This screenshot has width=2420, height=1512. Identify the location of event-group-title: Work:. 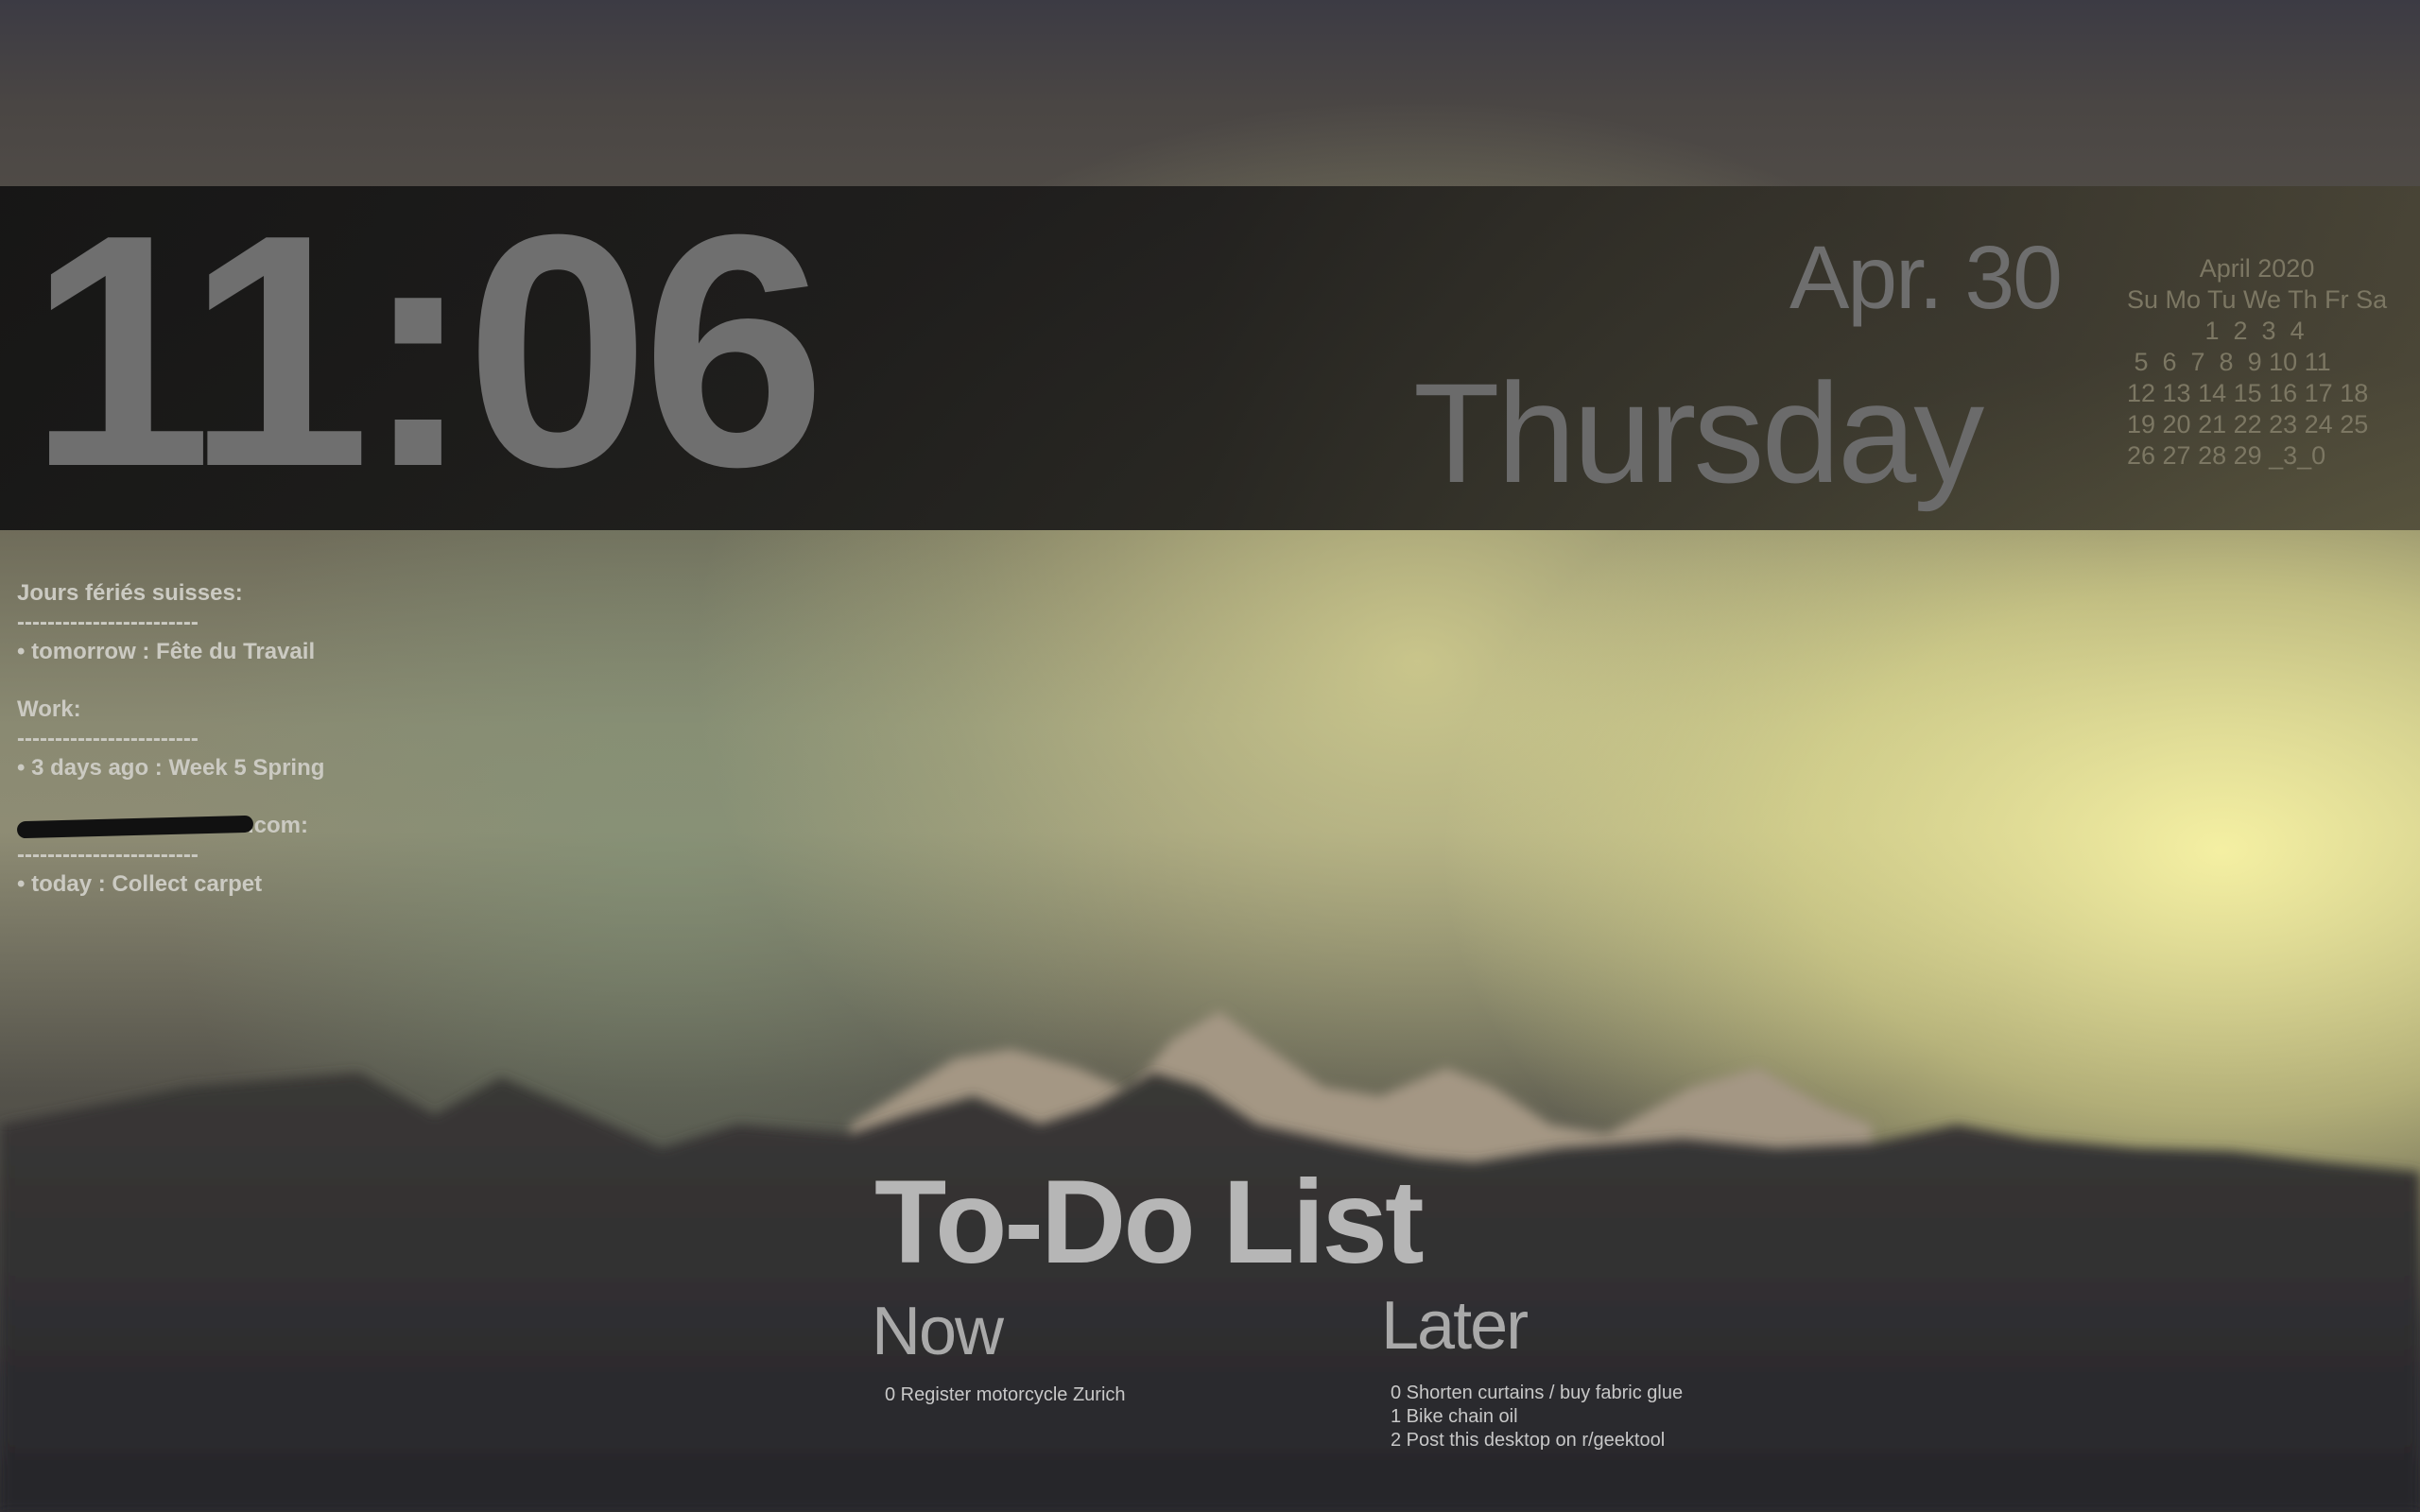
(49, 709).